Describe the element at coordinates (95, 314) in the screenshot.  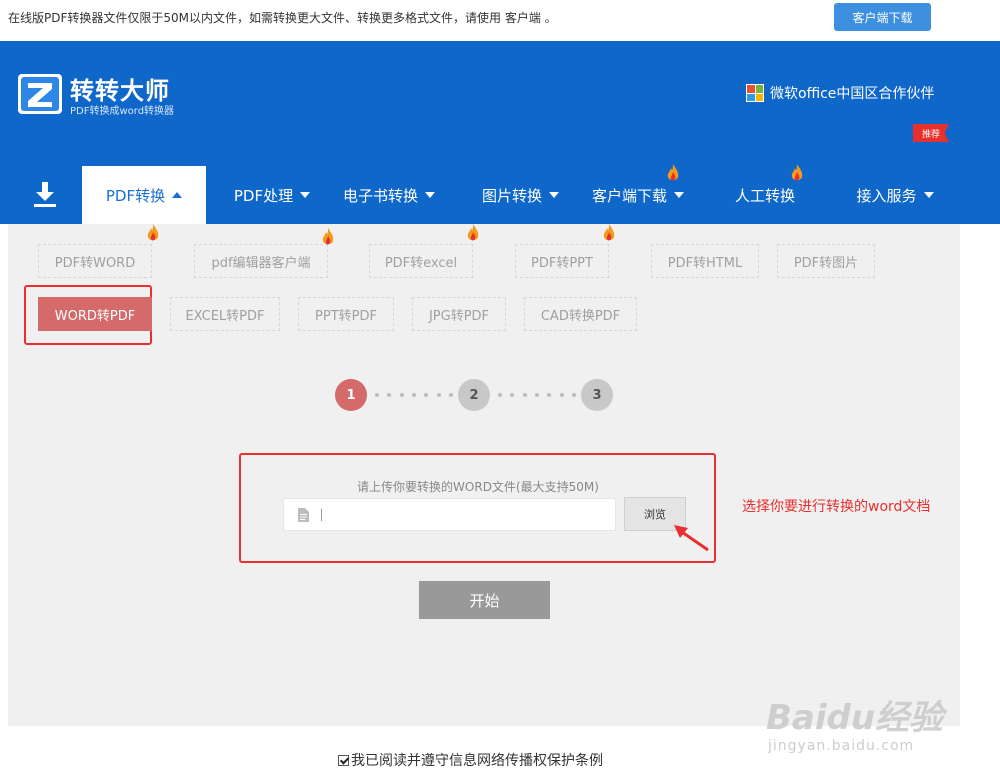
I see `tab-word-to-pdf: WORD转PDF` at that location.